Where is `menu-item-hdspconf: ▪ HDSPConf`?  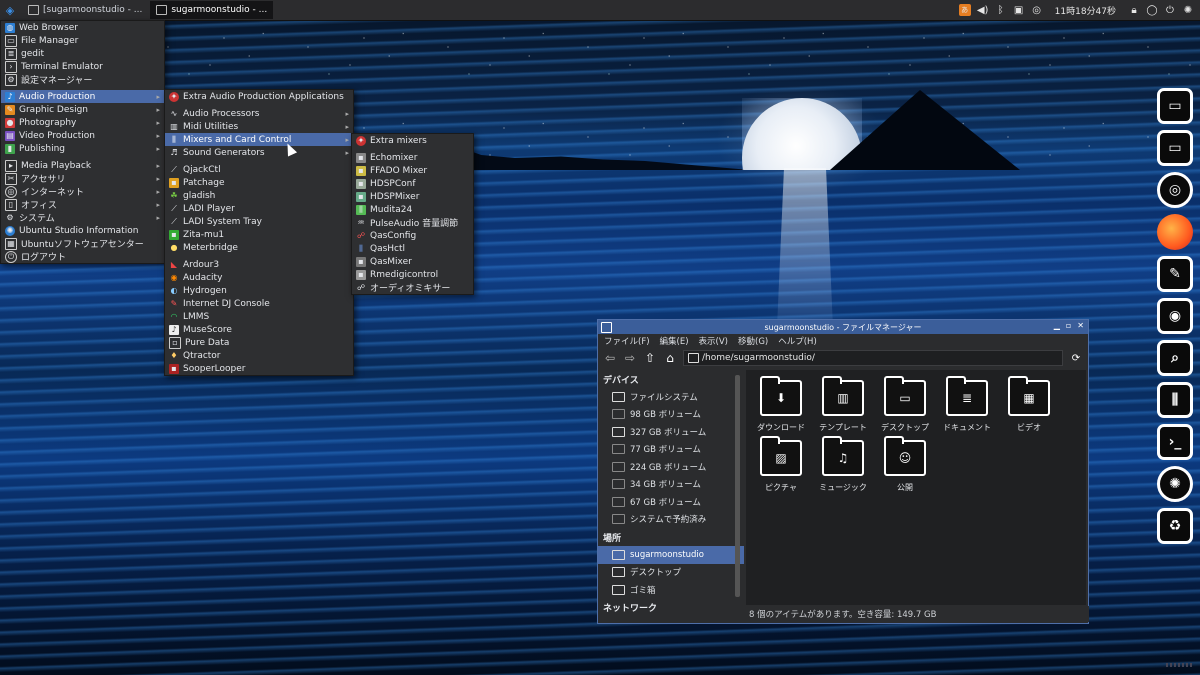 menu-item-hdspconf: ▪ HDSPConf is located at coordinates (412, 183).